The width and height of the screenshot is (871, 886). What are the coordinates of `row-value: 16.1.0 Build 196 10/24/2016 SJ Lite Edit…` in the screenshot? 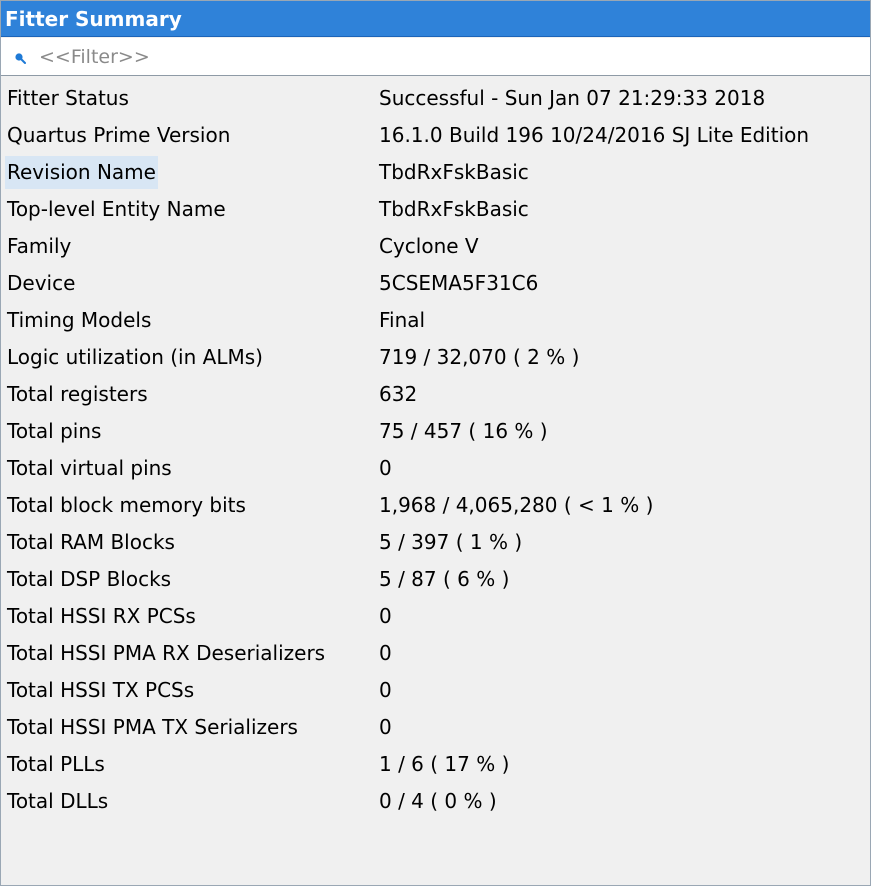 It's located at (594, 135).